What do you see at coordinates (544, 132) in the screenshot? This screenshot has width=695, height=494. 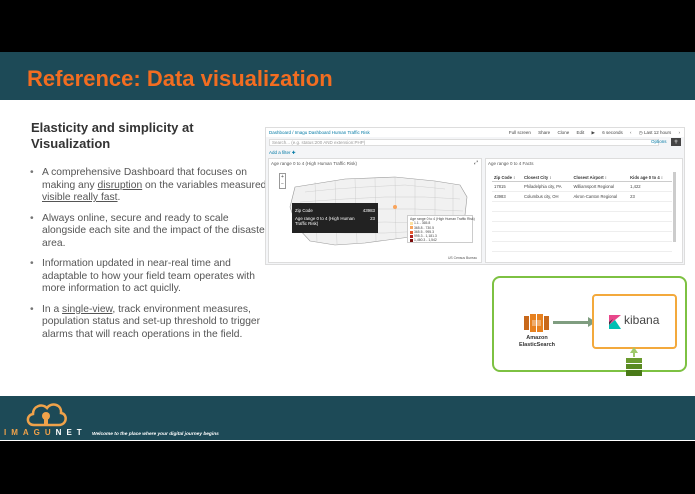 I see `share-link: Share` at bounding box center [544, 132].